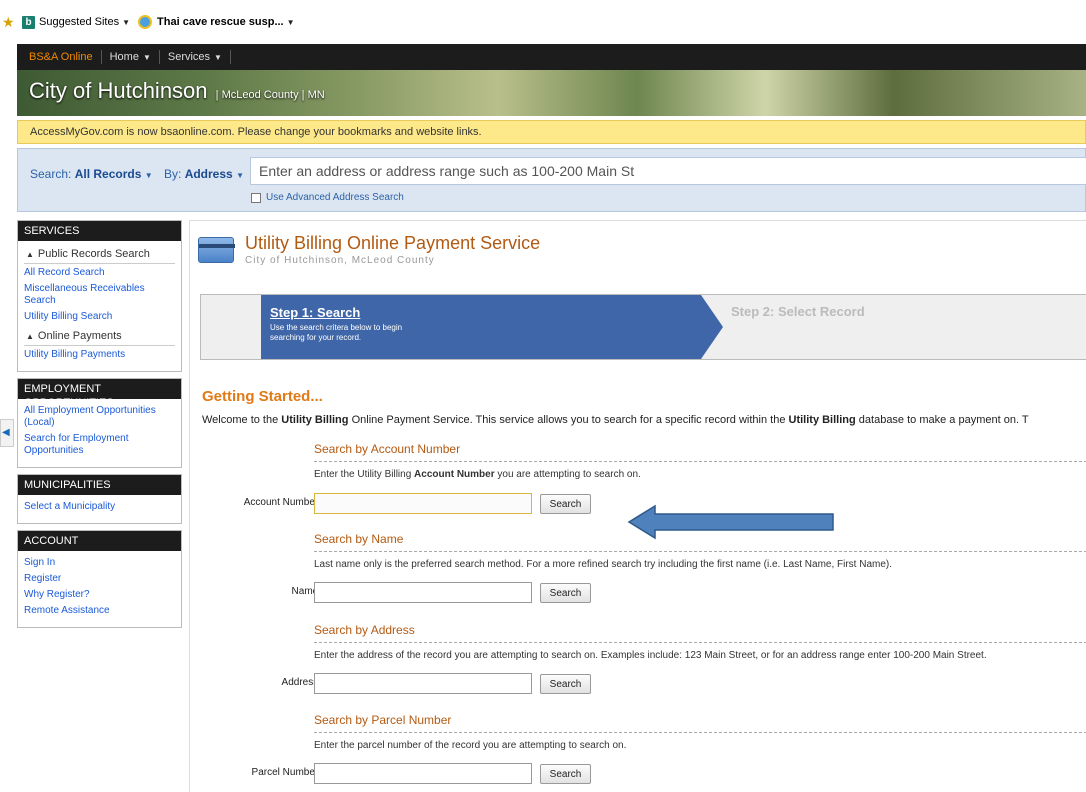  What do you see at coordinates (315, 420) in the screenshot?
I see `welcome-bold-1: Utility Billing` at bounding box center [315, 420].